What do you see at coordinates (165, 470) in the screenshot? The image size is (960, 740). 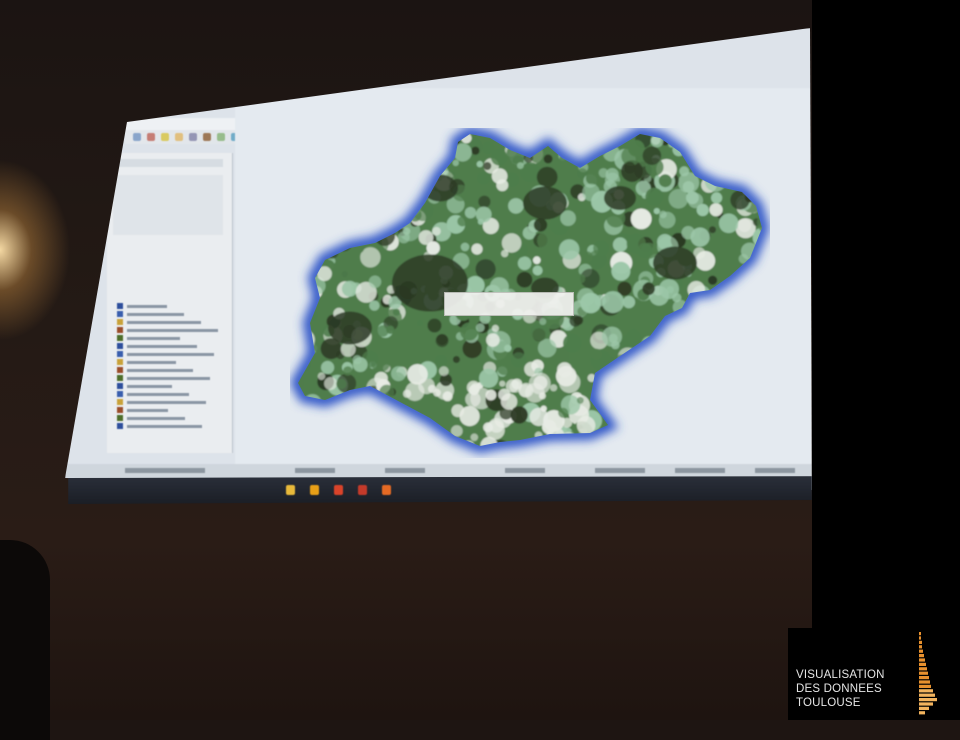 I see `status-coordinate` at bounding box center [165, 470].